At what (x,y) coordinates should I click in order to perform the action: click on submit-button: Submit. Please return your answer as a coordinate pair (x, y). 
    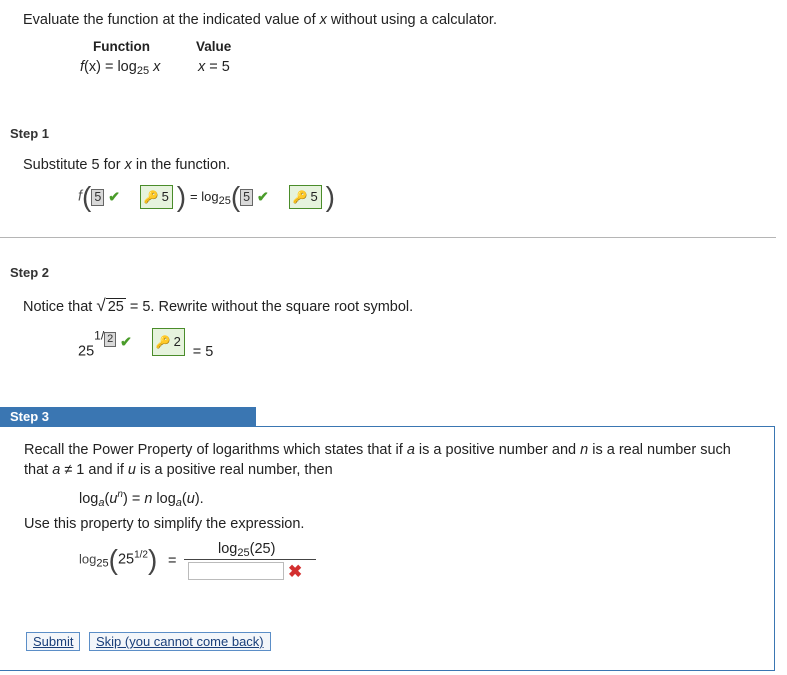
    Looking at the image, I should click on (53, 641).